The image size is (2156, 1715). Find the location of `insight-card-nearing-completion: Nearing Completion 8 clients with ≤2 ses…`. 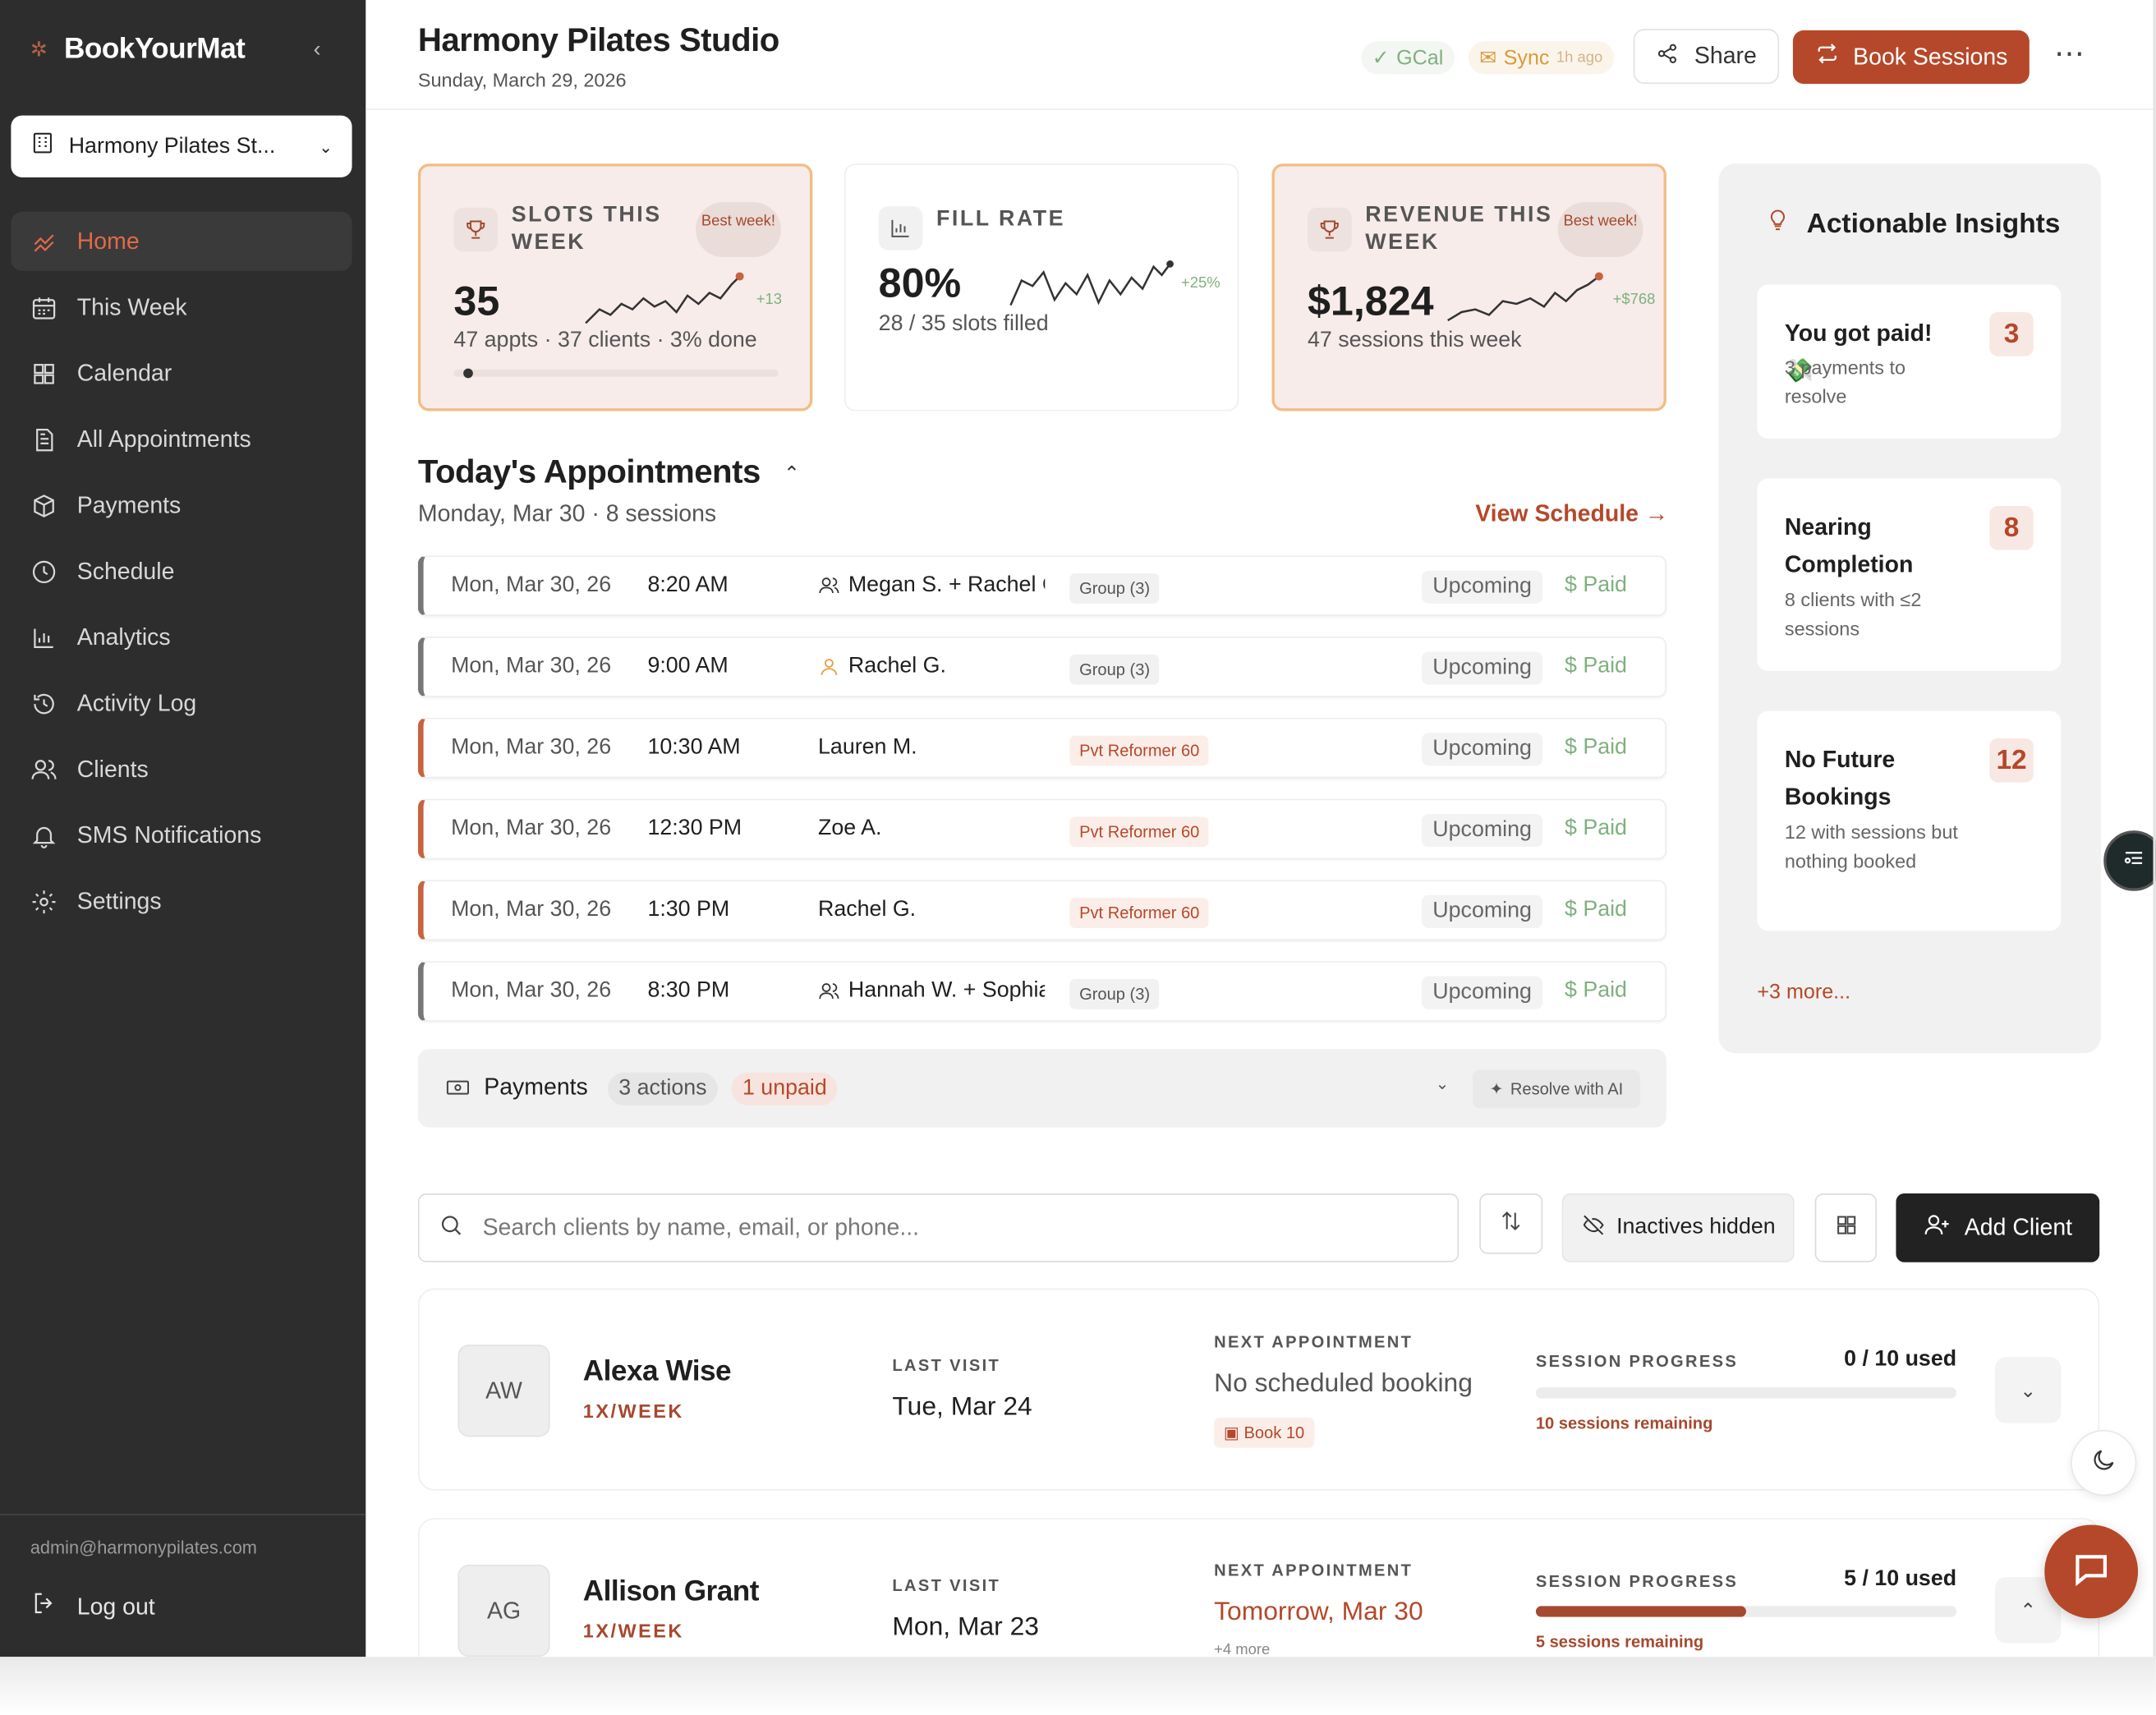

insight-card-nearing-completion: Nearing Completion 8 clients with ≤2 ses… is located at coordinates (1909, 575).